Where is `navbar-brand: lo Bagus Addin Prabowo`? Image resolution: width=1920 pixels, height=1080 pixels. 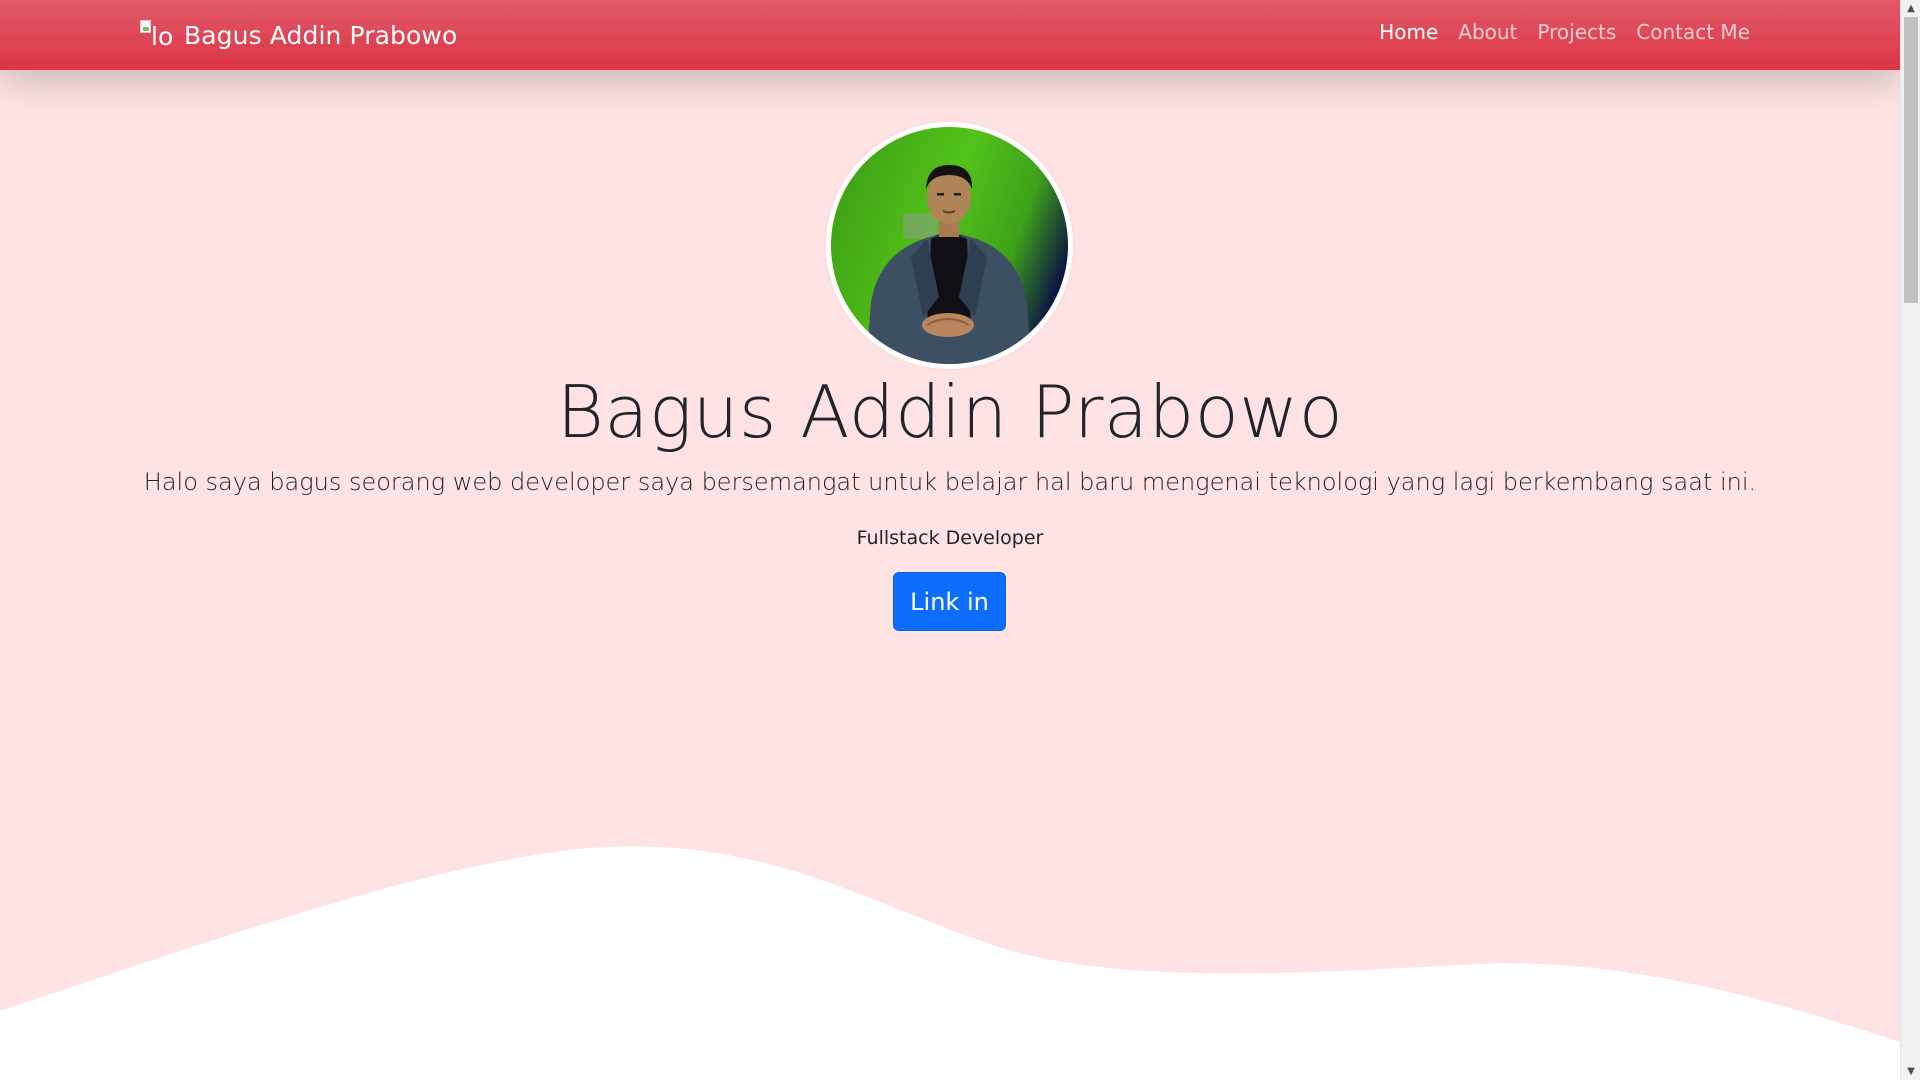 navbar-brand: lo Bagus Addin Prabowo is located at coordinates (298, 35).